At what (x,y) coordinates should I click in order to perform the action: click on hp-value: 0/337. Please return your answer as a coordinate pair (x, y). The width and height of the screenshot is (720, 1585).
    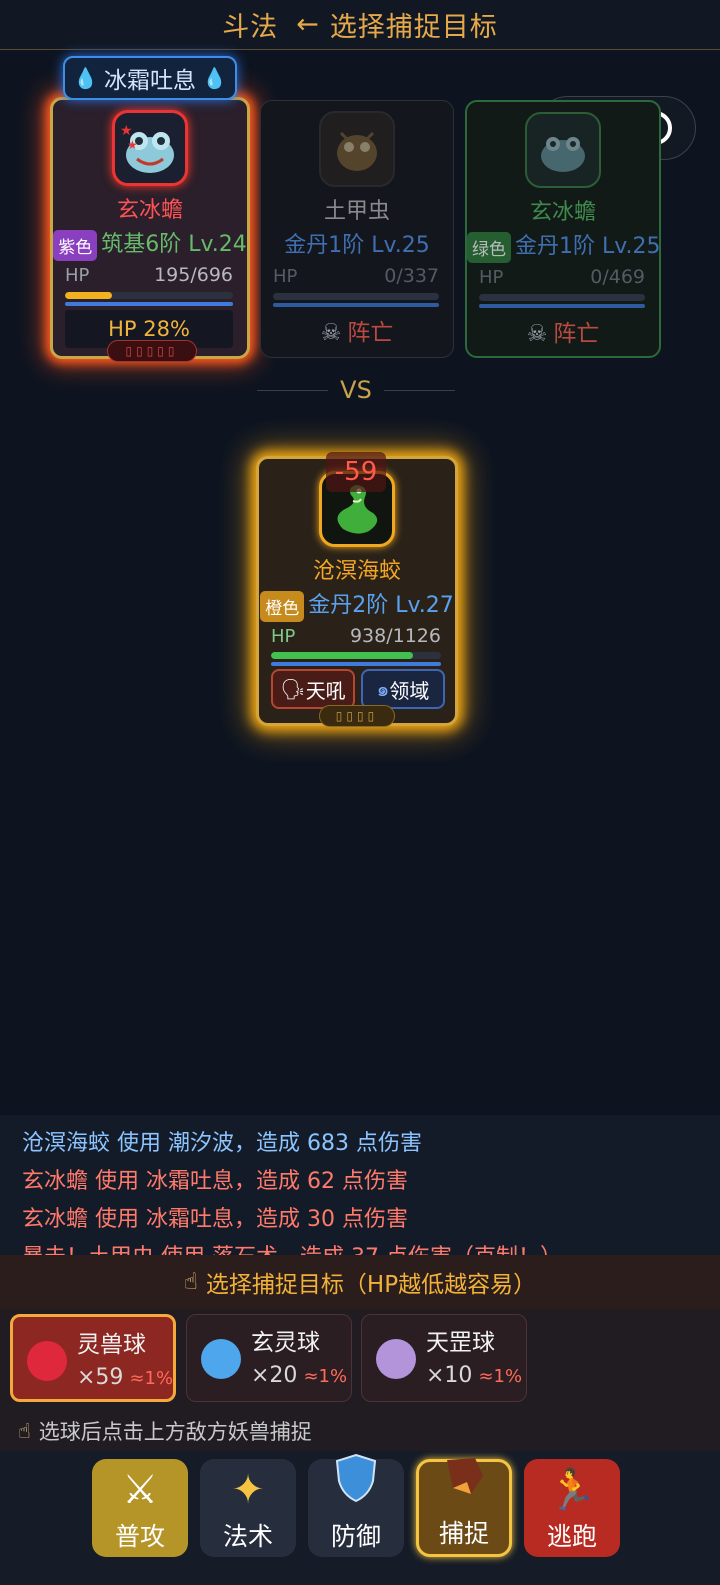
    Looking at the image, I should click on (411, 276).